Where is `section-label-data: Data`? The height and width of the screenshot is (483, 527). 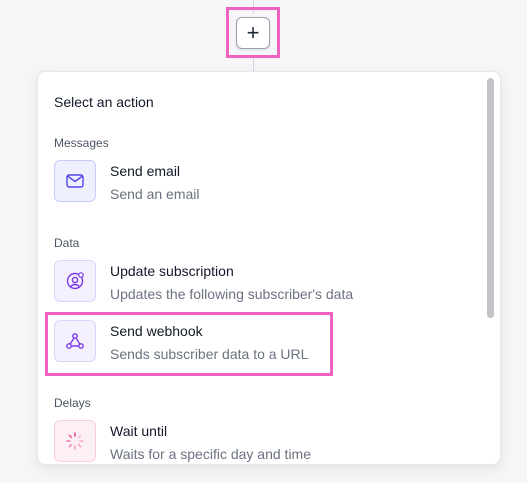 section-label-data: Data is located at coordinates (67, 243).